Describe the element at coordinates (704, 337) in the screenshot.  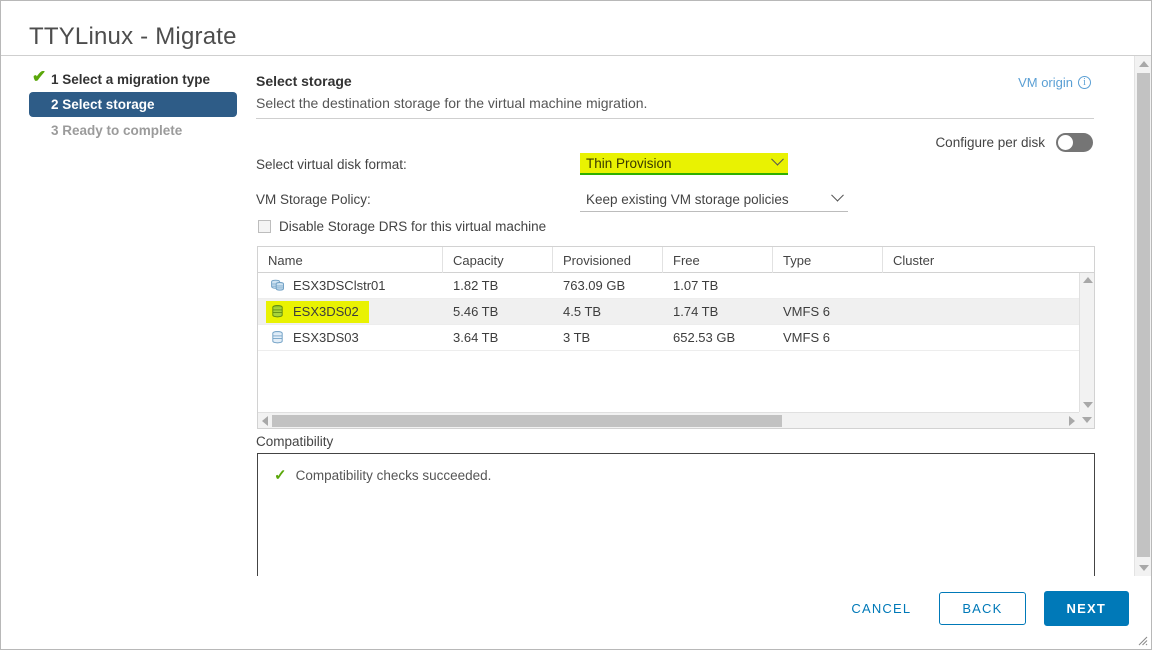
I see `cell-free: 652.53 GB` at that location.